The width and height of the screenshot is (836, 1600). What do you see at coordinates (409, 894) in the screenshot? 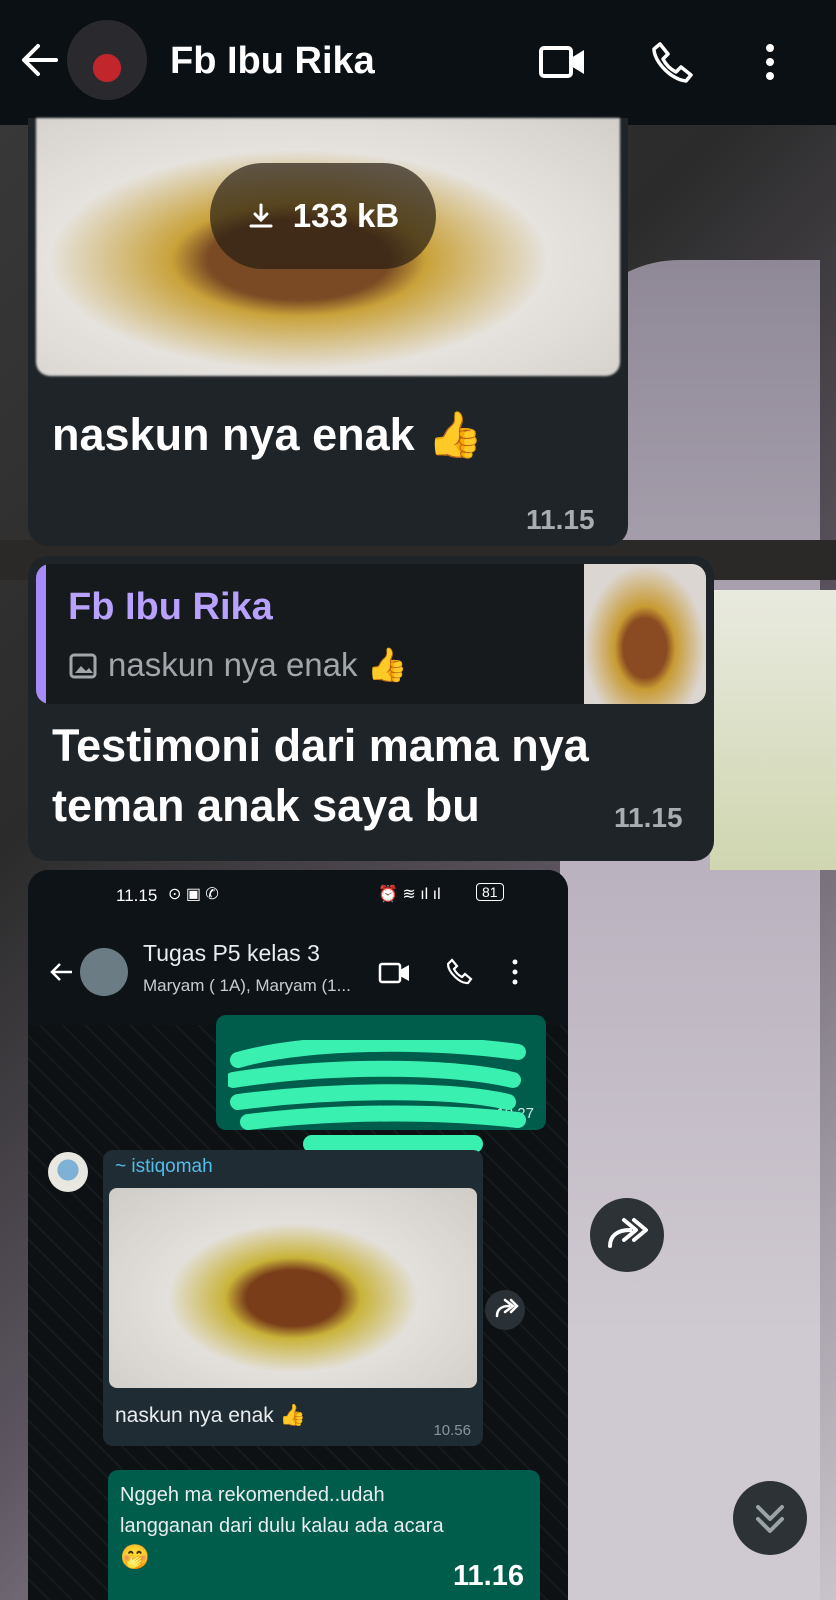
I see `signal-icons: ⏰ ≋ ıl ıl` at bounding box center [409, 894].